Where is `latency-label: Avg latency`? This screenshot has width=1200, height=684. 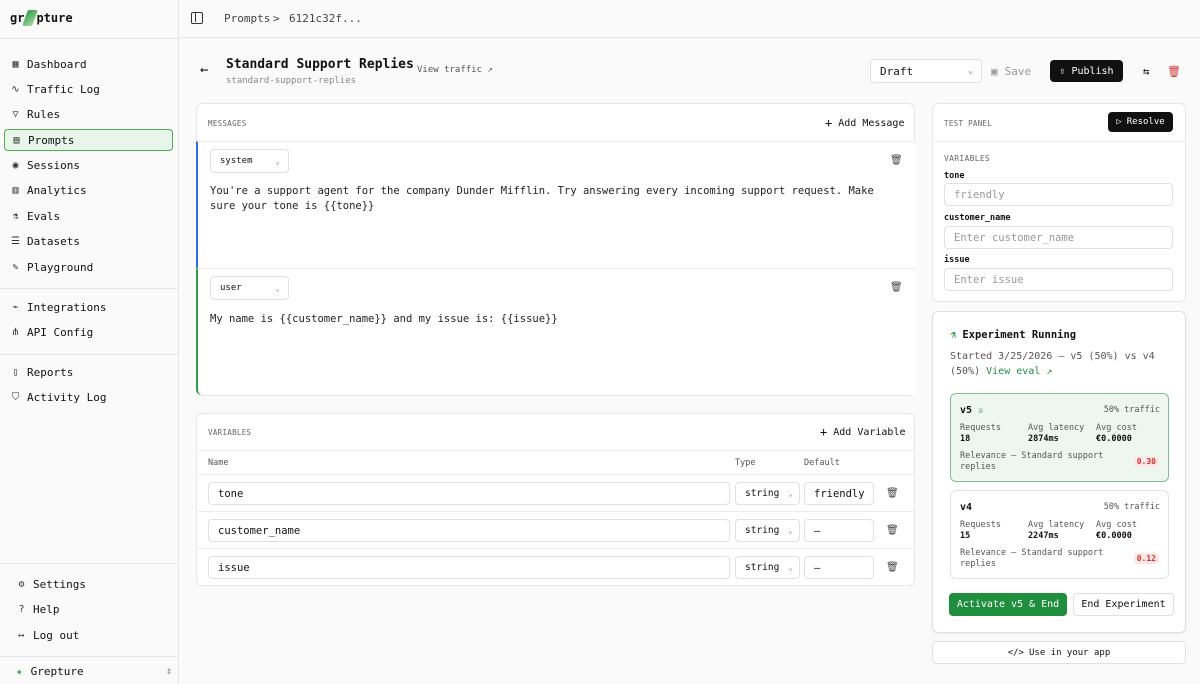
latency-label: Avg latency is located at coordinates (1056, 428).